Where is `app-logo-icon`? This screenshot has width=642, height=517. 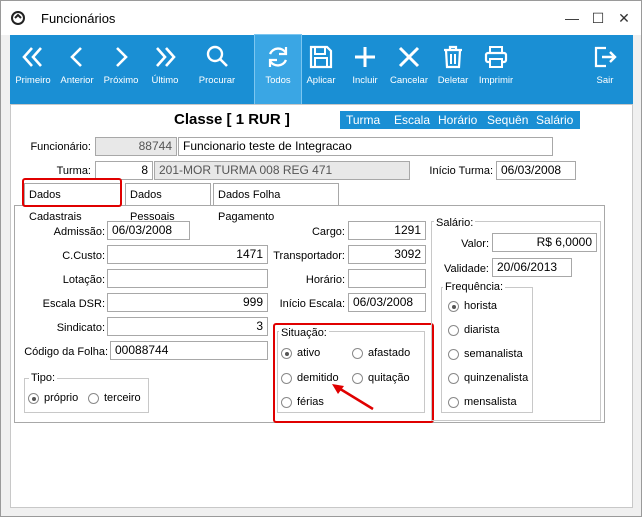
app-logo-icon is located at coordinates (18, 18).